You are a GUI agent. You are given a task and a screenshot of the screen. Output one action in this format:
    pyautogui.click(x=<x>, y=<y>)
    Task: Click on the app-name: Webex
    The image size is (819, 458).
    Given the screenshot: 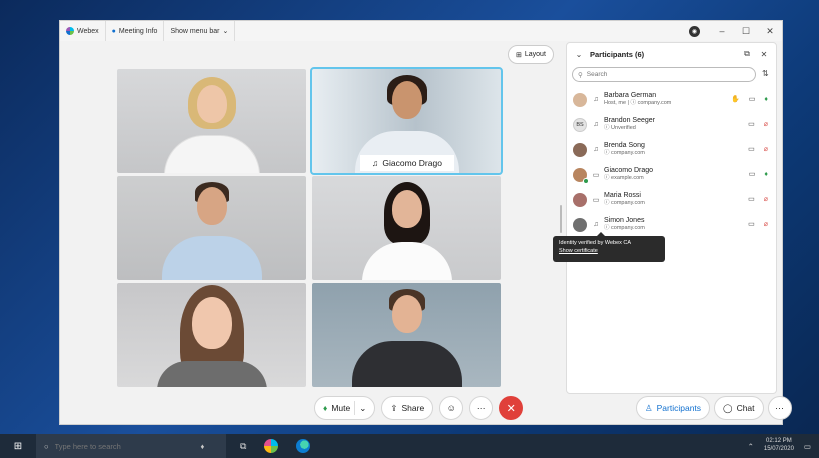 What is the action you would take?
    pyautogui.click(x=88, y=31)
    